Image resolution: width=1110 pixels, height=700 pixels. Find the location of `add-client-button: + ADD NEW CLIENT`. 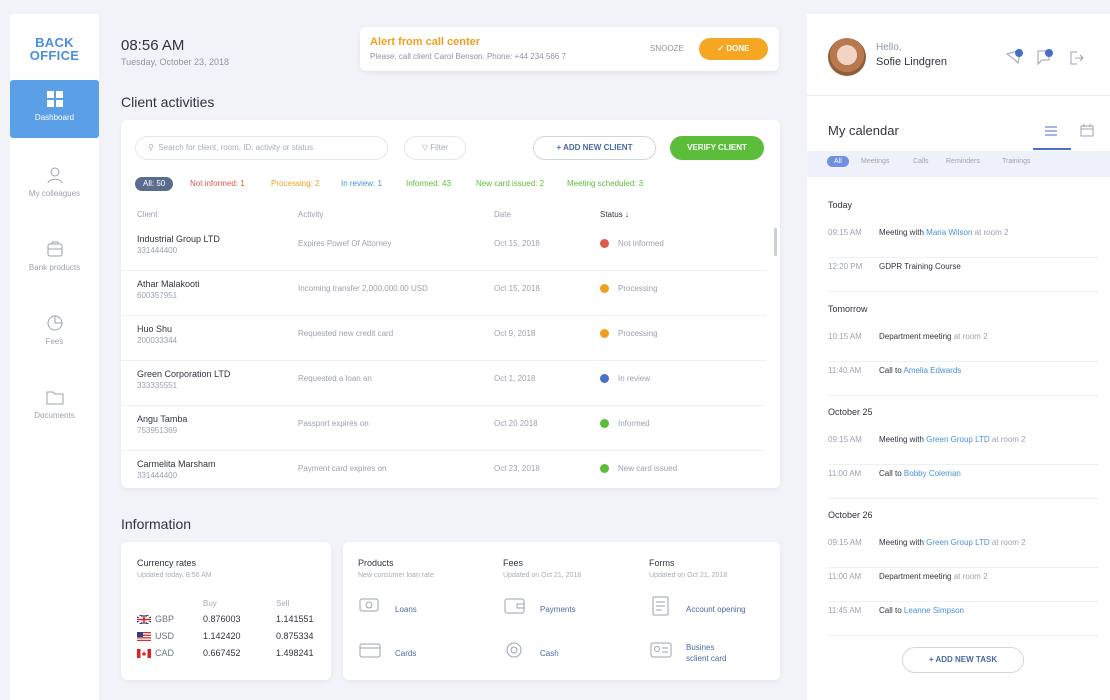

add-client-button: + ADD NEW CLIENT is located at coordinates (594, 148).